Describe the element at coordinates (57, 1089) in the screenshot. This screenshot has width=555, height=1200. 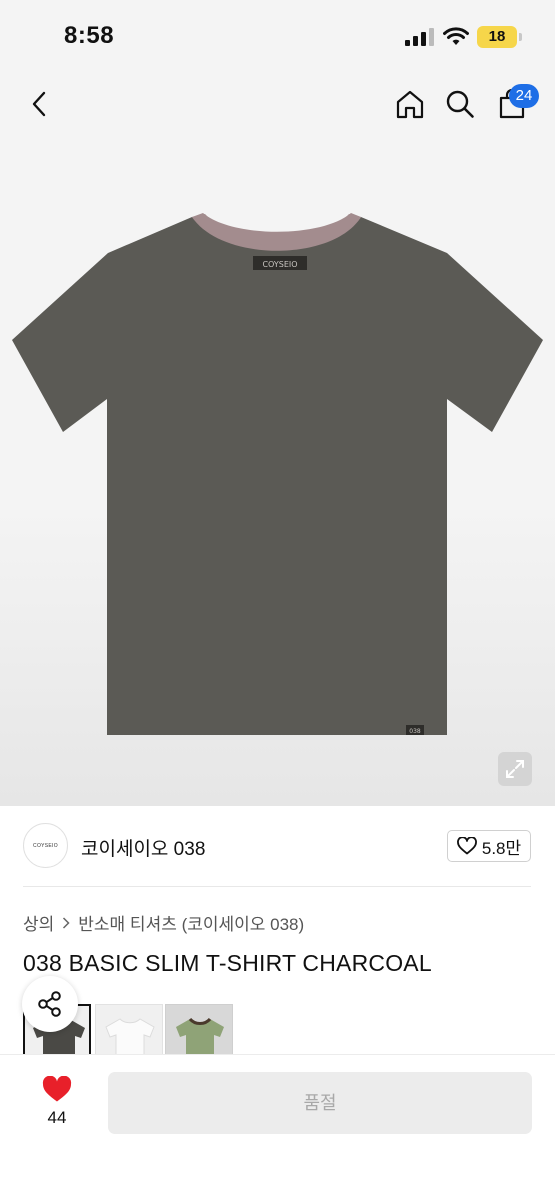
I see `heart-filled-icon` at that location.